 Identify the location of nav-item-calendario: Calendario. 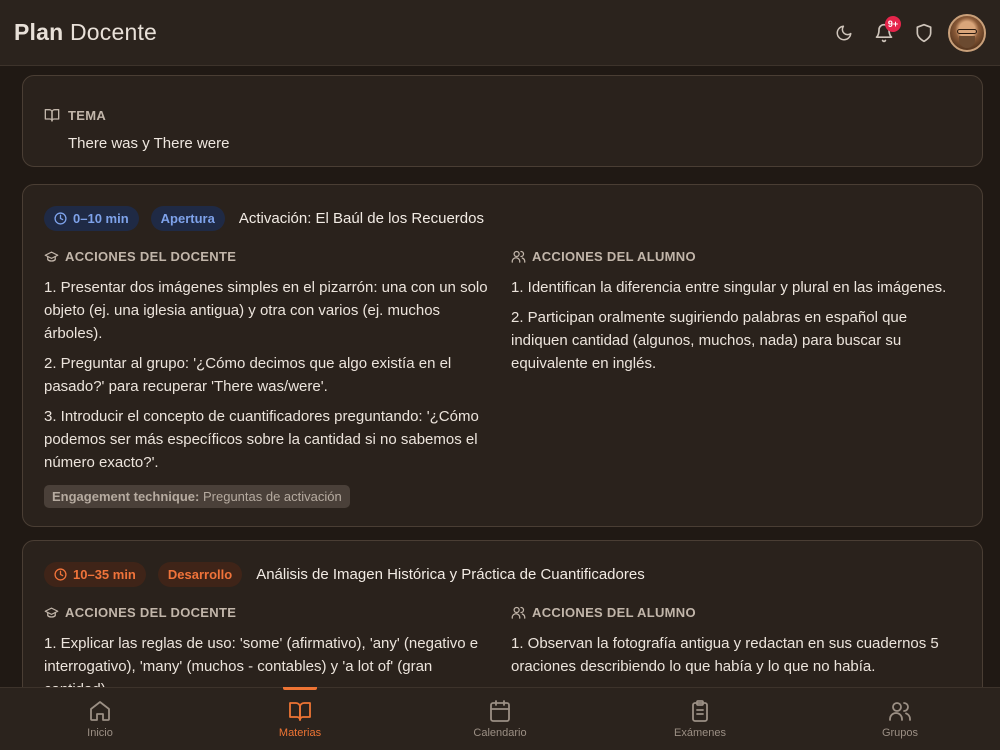
(500, 719).